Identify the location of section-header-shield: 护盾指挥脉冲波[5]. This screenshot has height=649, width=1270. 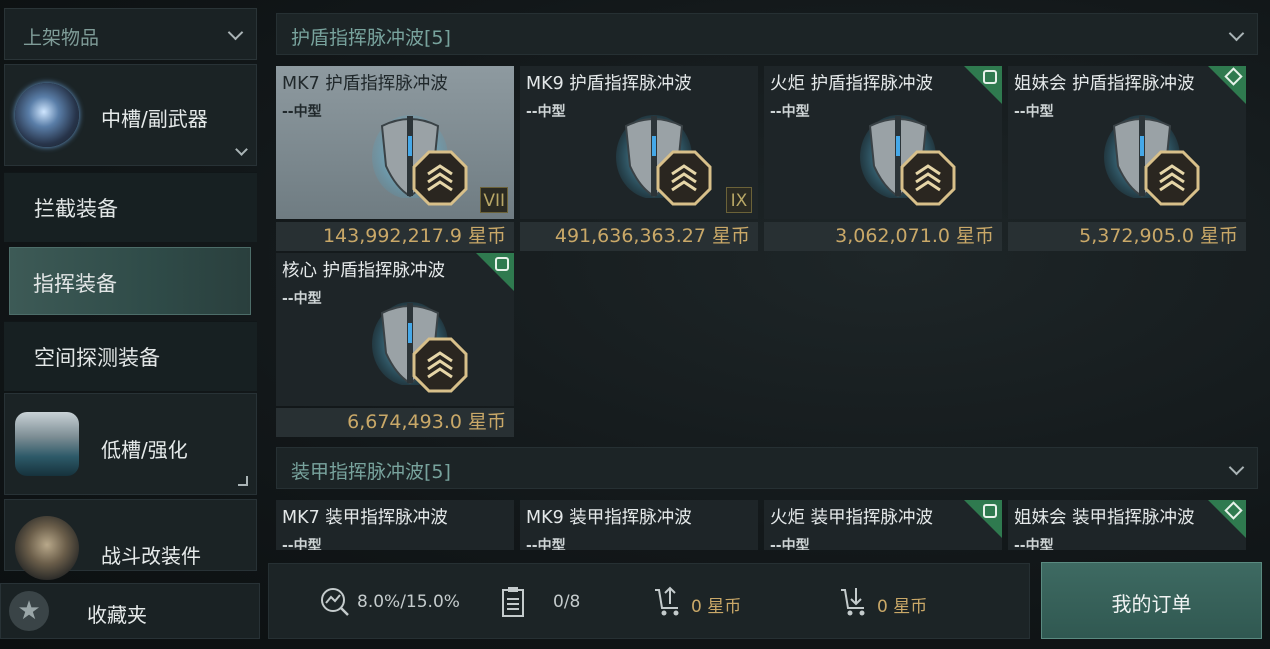
(767, 34).